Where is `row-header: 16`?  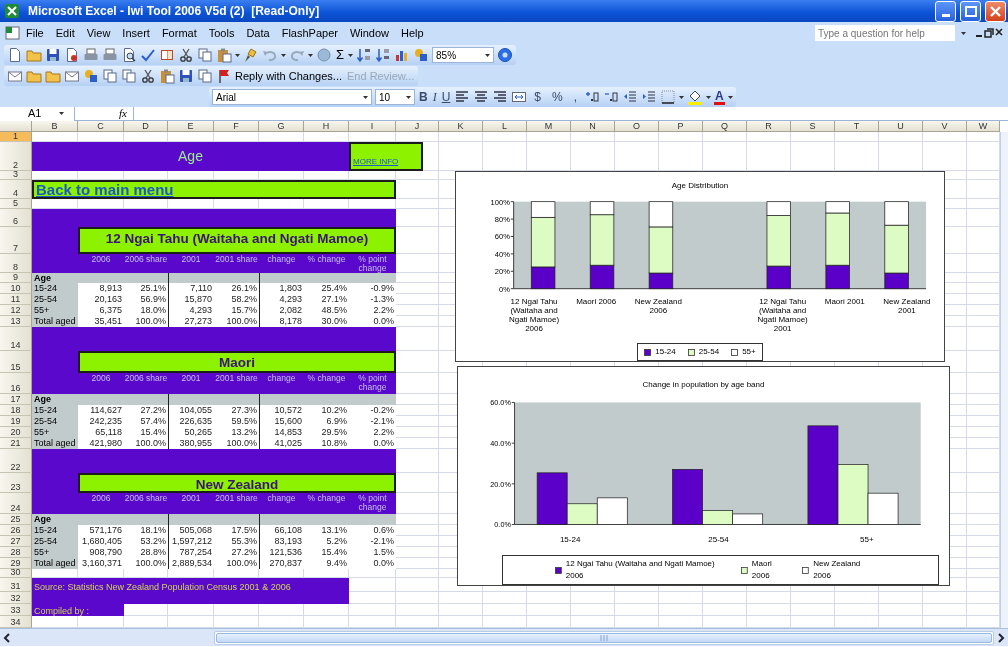
row-header: 16 is located at coordinates (16, 383).